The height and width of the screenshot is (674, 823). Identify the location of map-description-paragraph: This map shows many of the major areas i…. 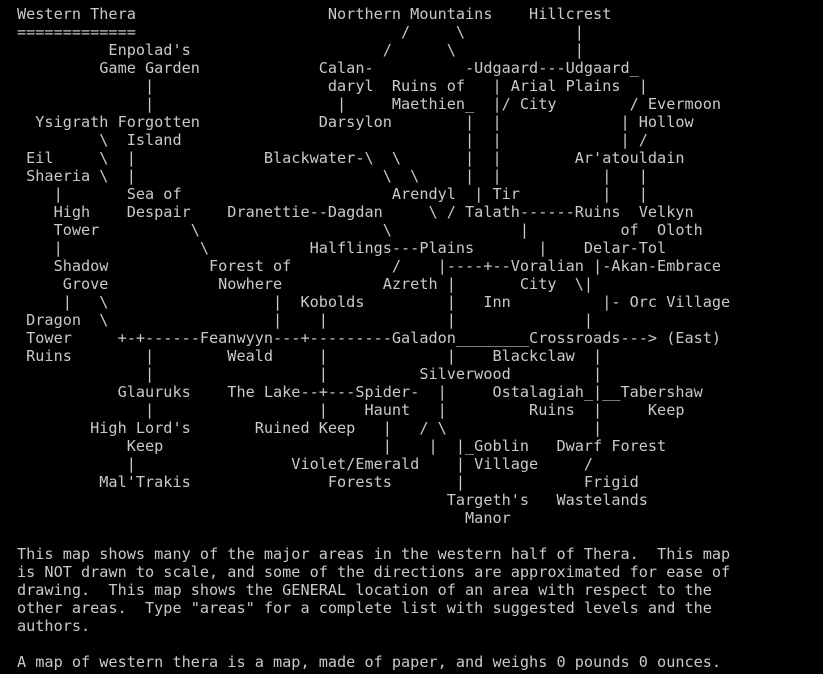
(374, 590).